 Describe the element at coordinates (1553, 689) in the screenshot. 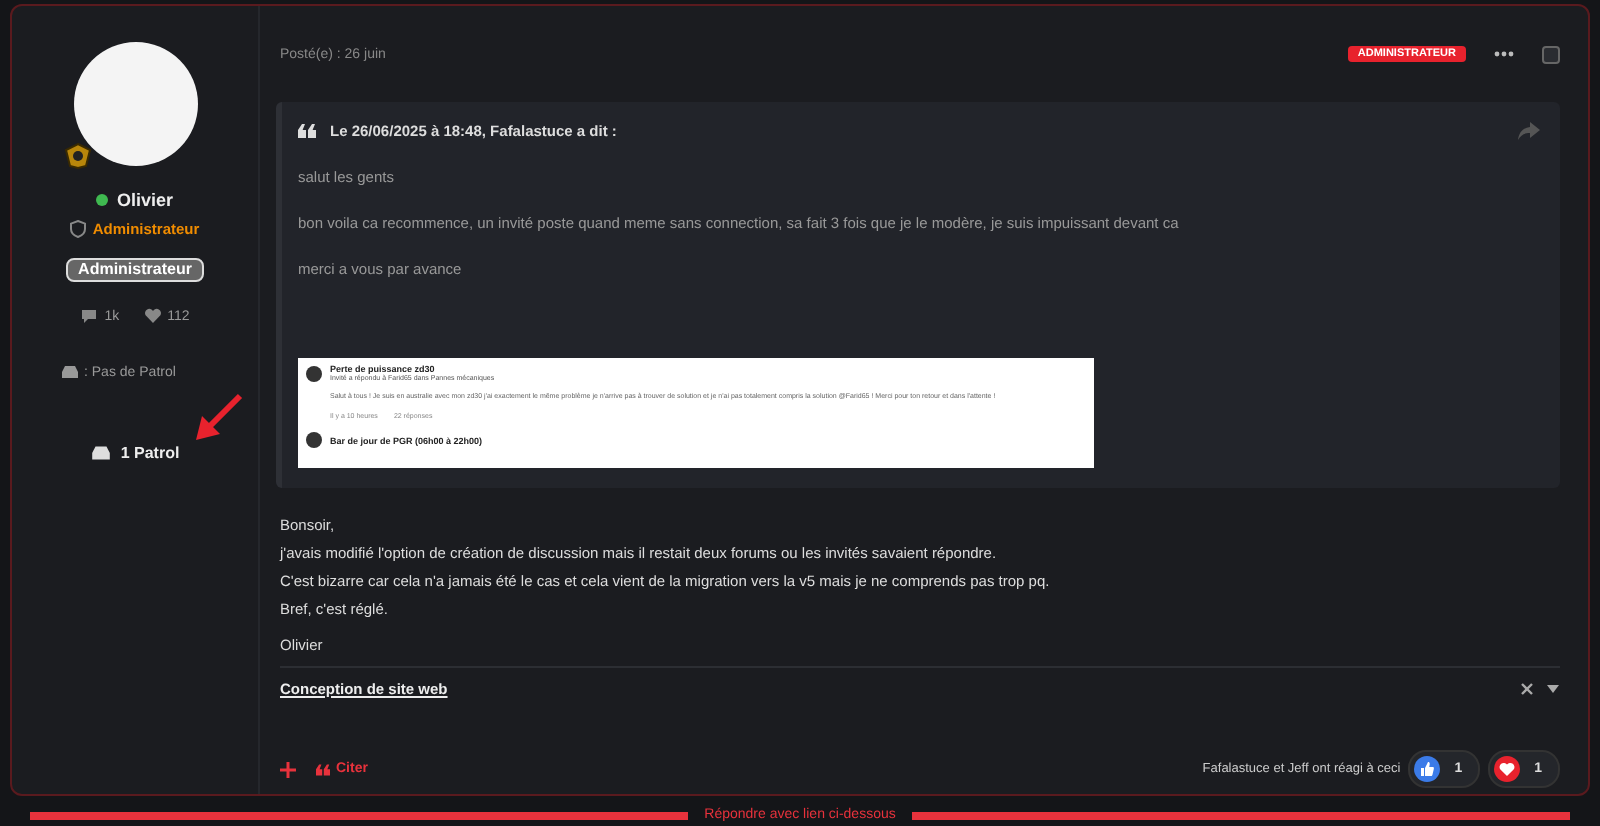

I see `caret-icon` at that location.